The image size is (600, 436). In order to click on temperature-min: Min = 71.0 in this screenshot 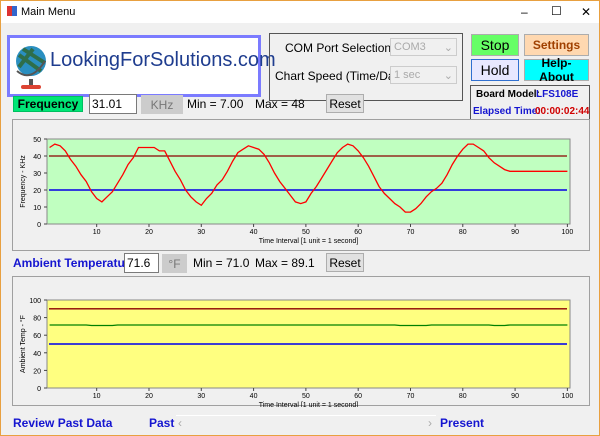, I will do `click(221, 263)`.